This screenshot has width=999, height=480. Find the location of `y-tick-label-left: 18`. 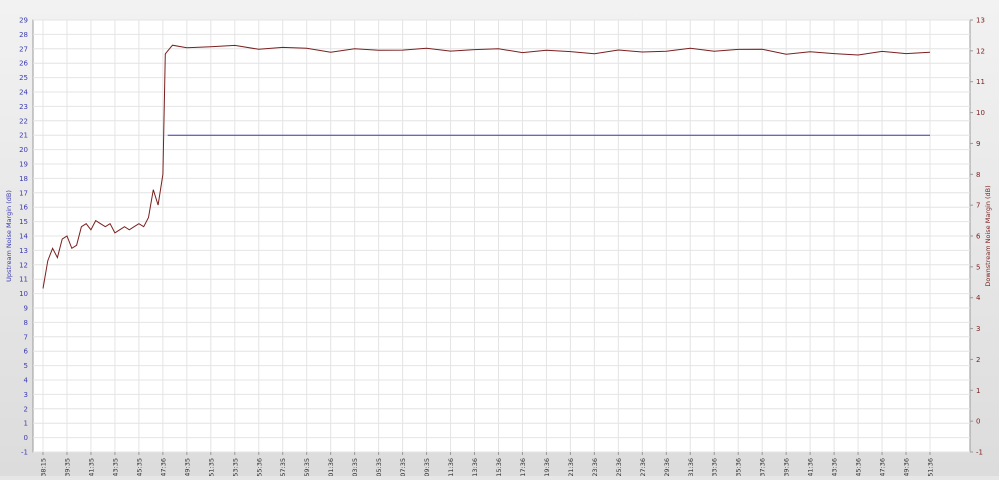

y-tick-label-left: 18 is located at coordinates (23, 179).